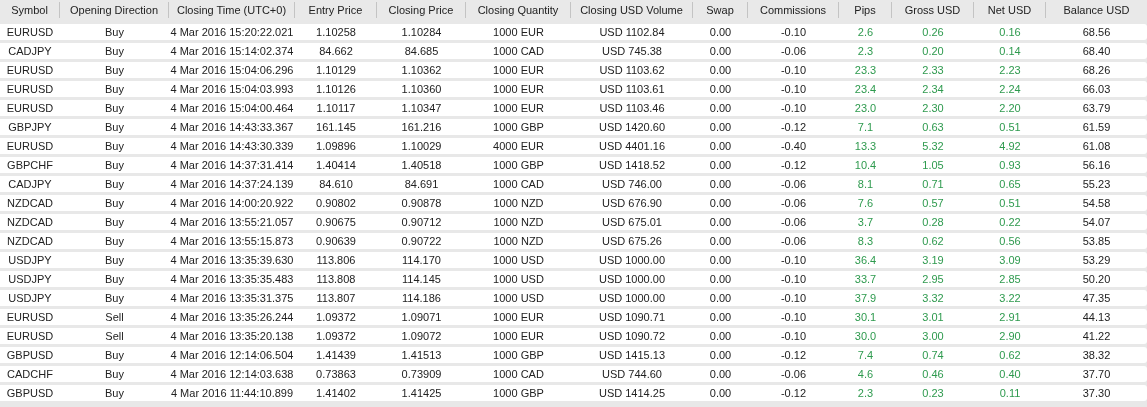  Describe the element at coordinates (421, 298) in the screenshot. I see `table-cell-text: 114.186` at that location.